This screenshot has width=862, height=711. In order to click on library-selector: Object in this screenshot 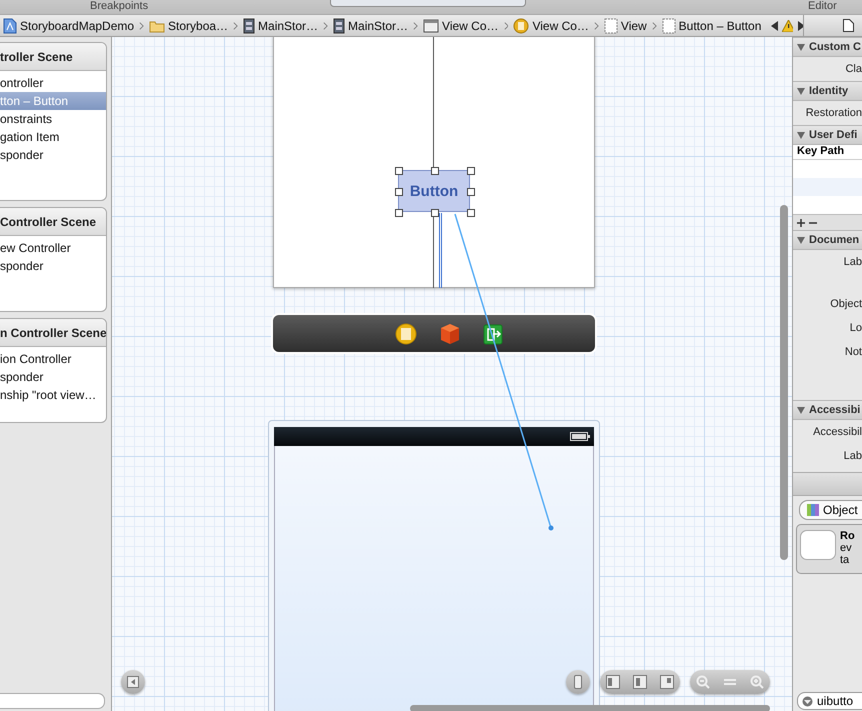, I will do `click(830, 510)`.